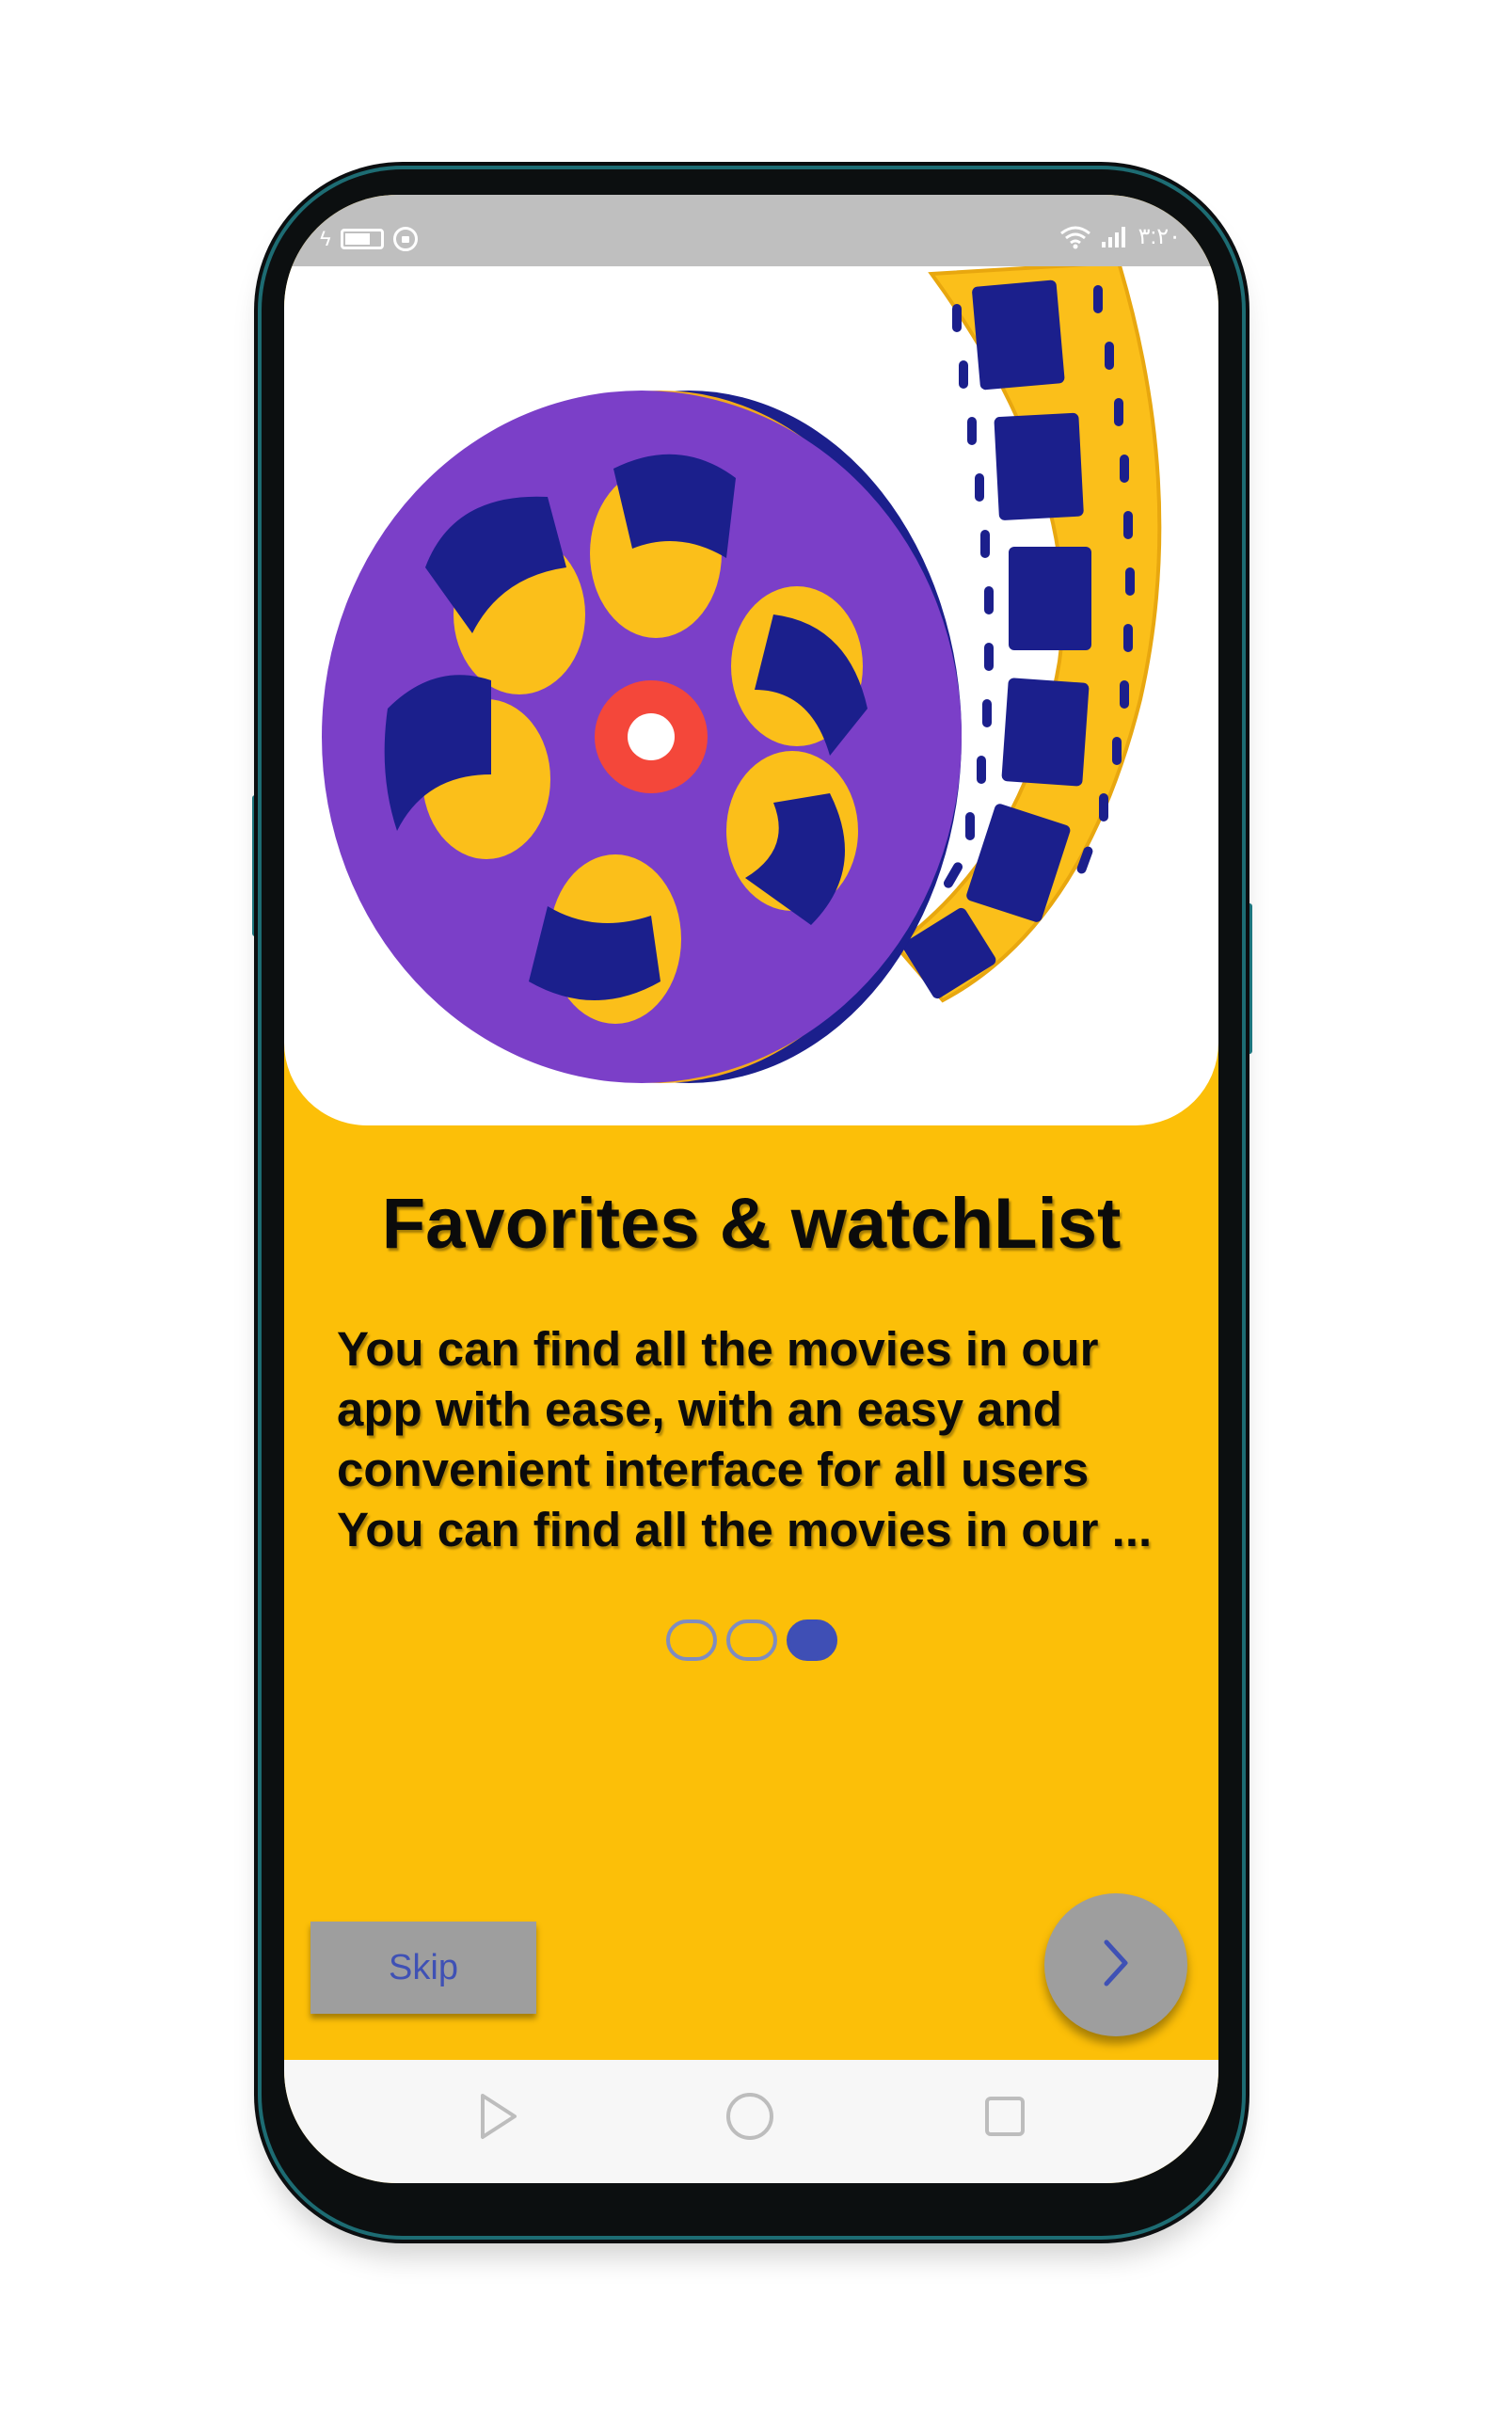 The height and width of the screenshot is (2409, 1512). Describe the element at coordinates (362, 239) in the screenshot. I see `battery-icon` at that location.